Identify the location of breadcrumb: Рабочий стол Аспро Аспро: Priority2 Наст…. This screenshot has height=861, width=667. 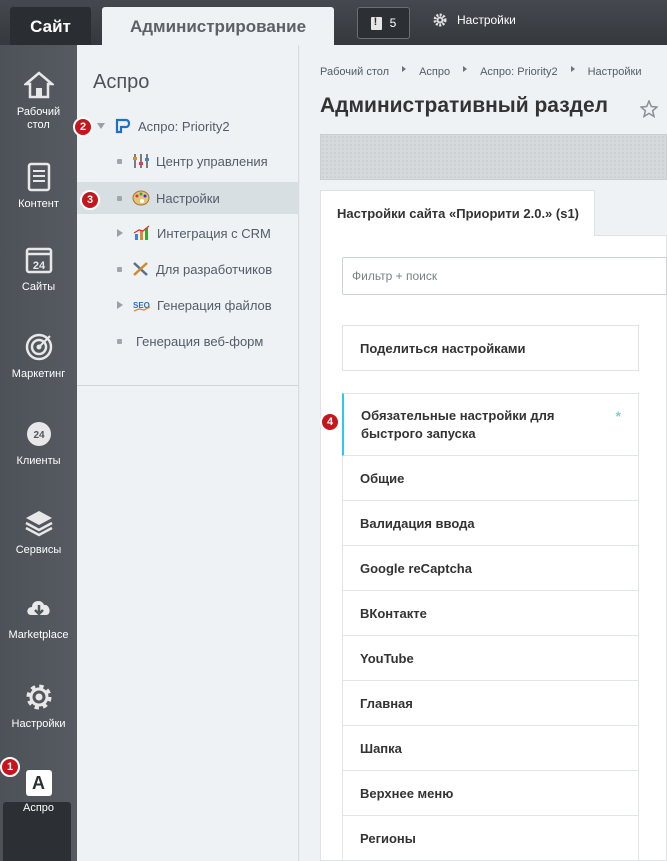
(481, 72).